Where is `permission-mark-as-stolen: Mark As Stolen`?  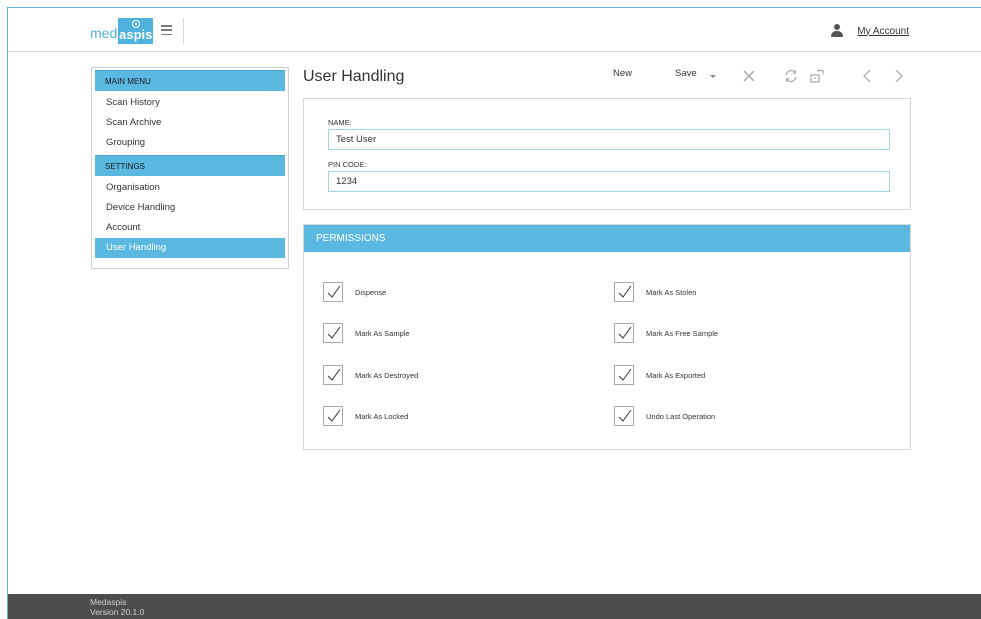 permission-mark-as-stolen: Mark As Stolen is located at coordinates (655, 292).